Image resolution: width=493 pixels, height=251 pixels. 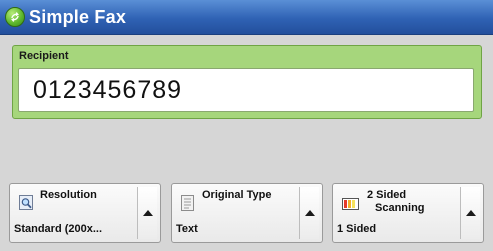 I want to click on recipient-value: 0123456789, so click(x=108, y=90).